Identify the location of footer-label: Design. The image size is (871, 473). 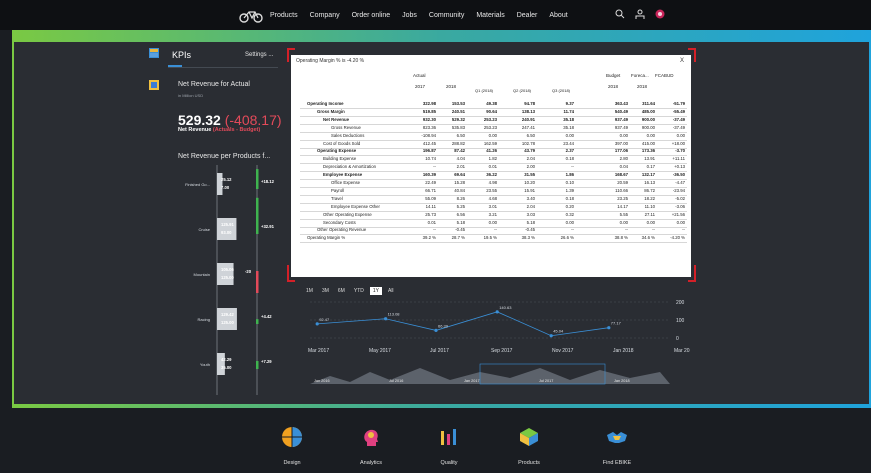
(292, 463).